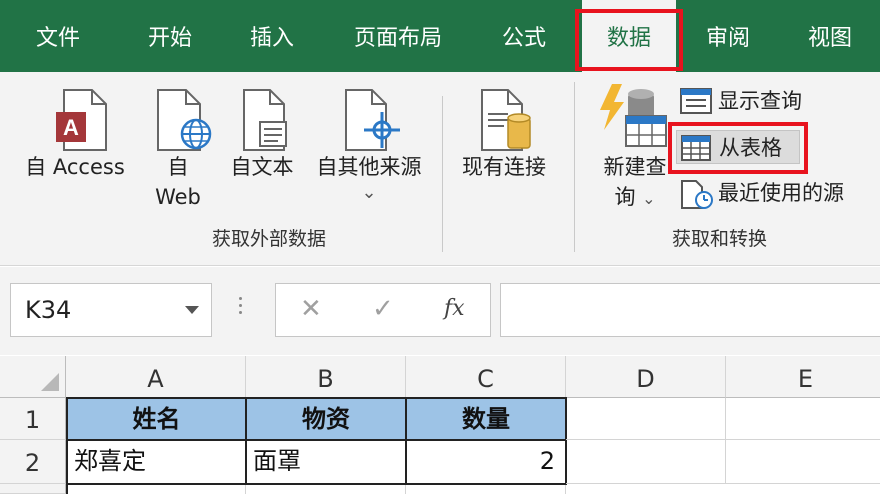  What do you see at coordinates (524, 36) in the screenshot?
I see `tab-formulas: 公式` at bounding box center [524, 36].